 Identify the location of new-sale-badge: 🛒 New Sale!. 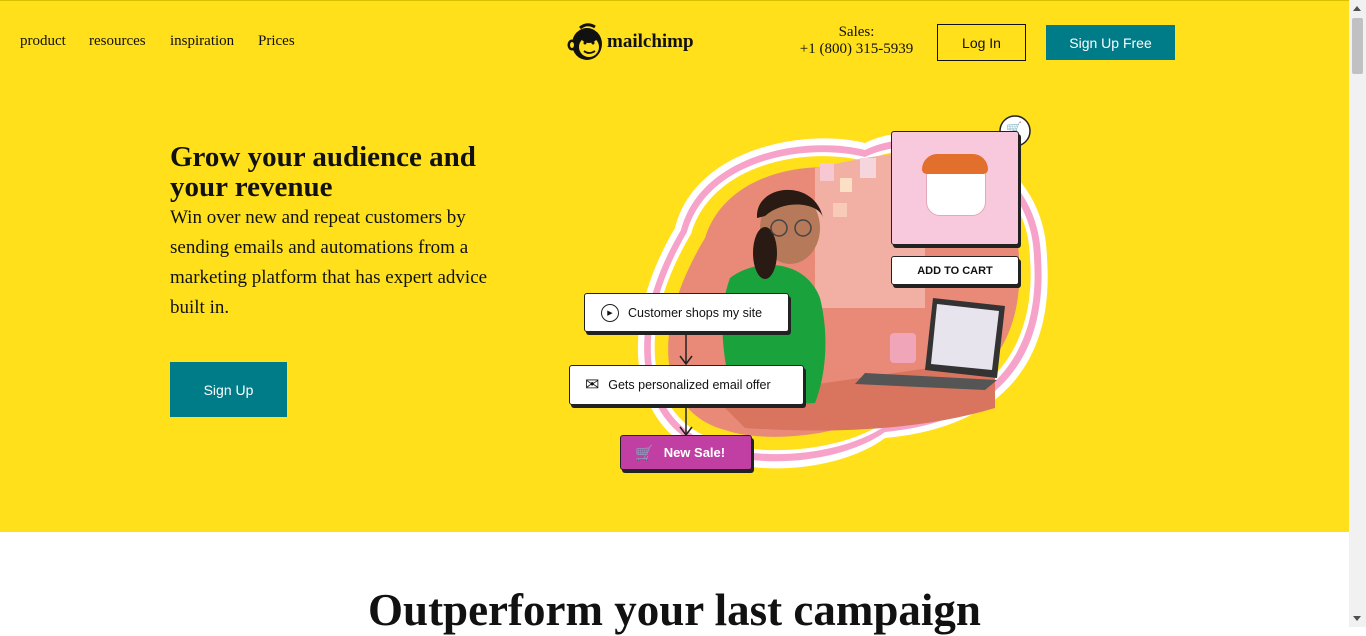
(686, 452).